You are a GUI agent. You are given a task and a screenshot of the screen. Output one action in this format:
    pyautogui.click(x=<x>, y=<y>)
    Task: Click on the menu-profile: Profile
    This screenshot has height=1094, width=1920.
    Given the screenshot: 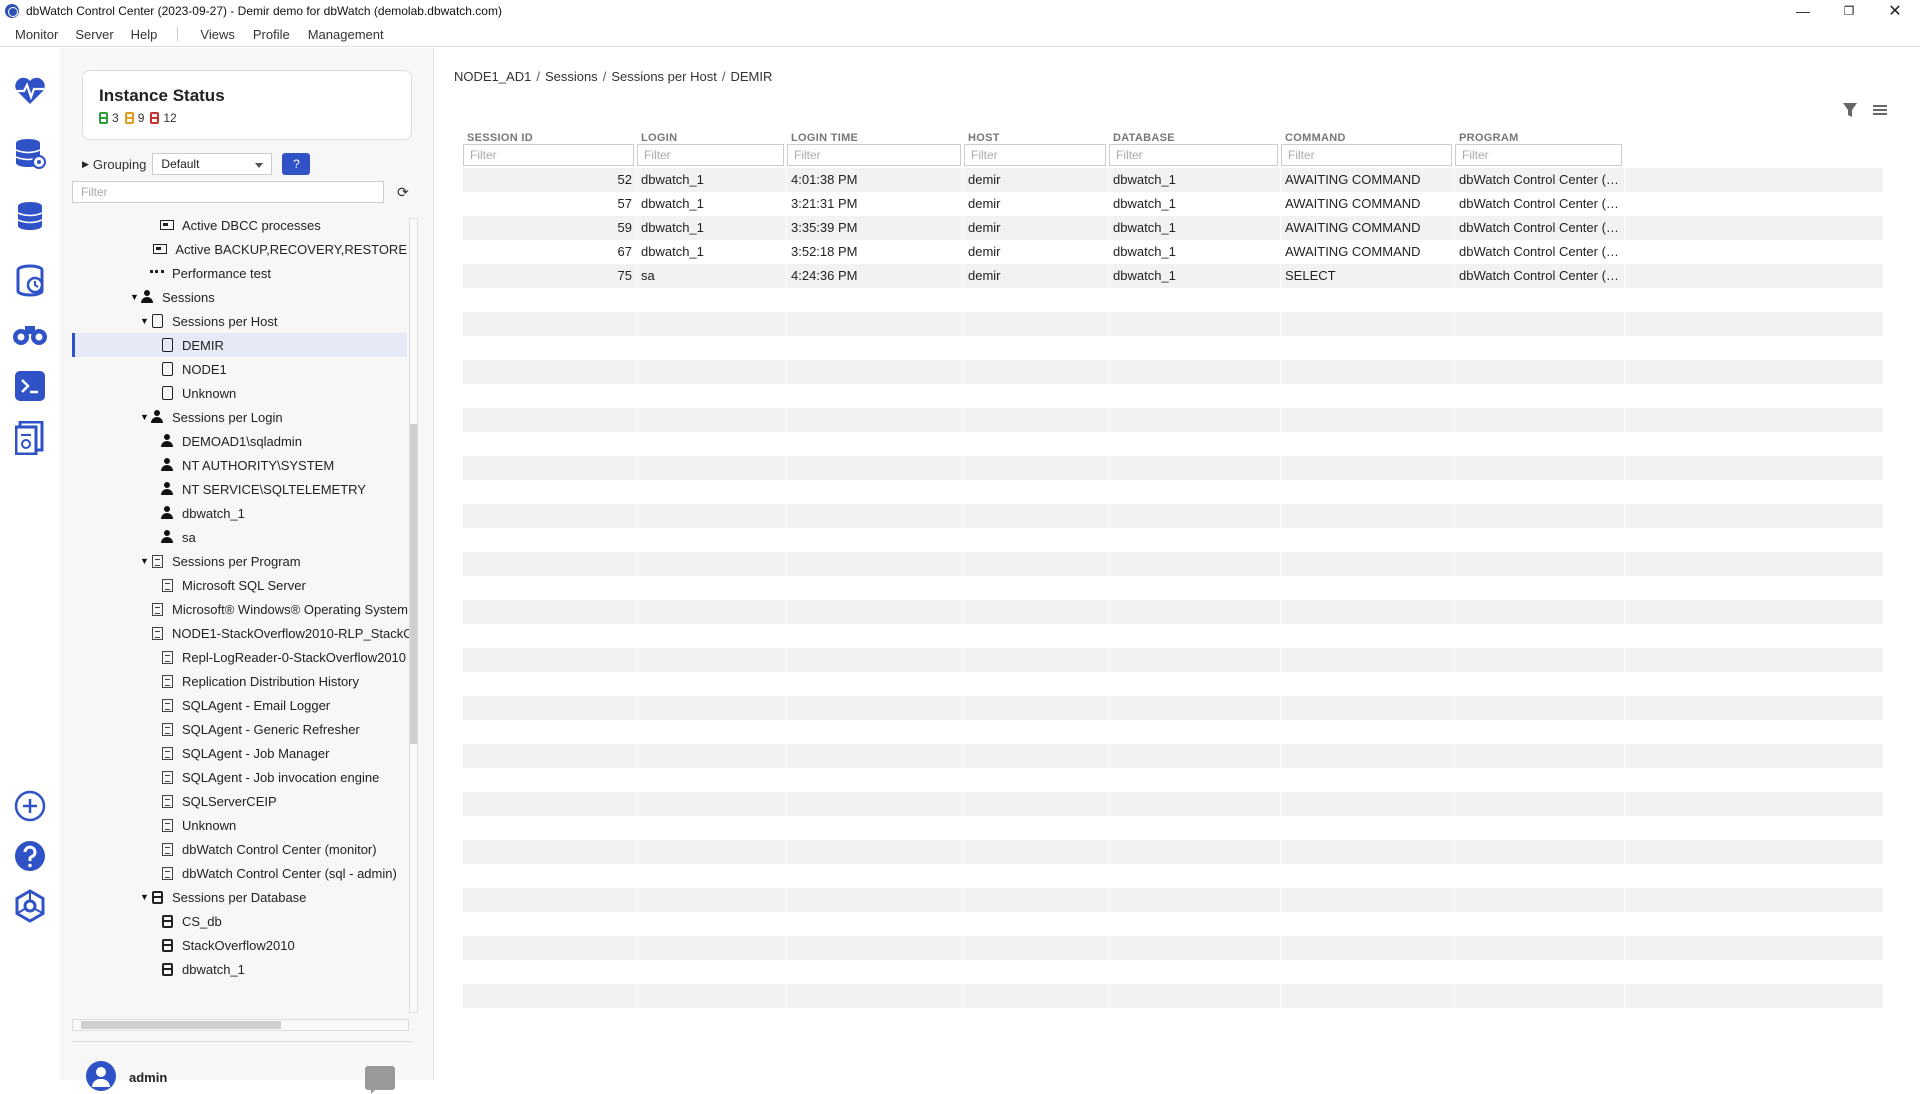 What is the action you would take?
    pyautogui.click(x=271, y=34)
    